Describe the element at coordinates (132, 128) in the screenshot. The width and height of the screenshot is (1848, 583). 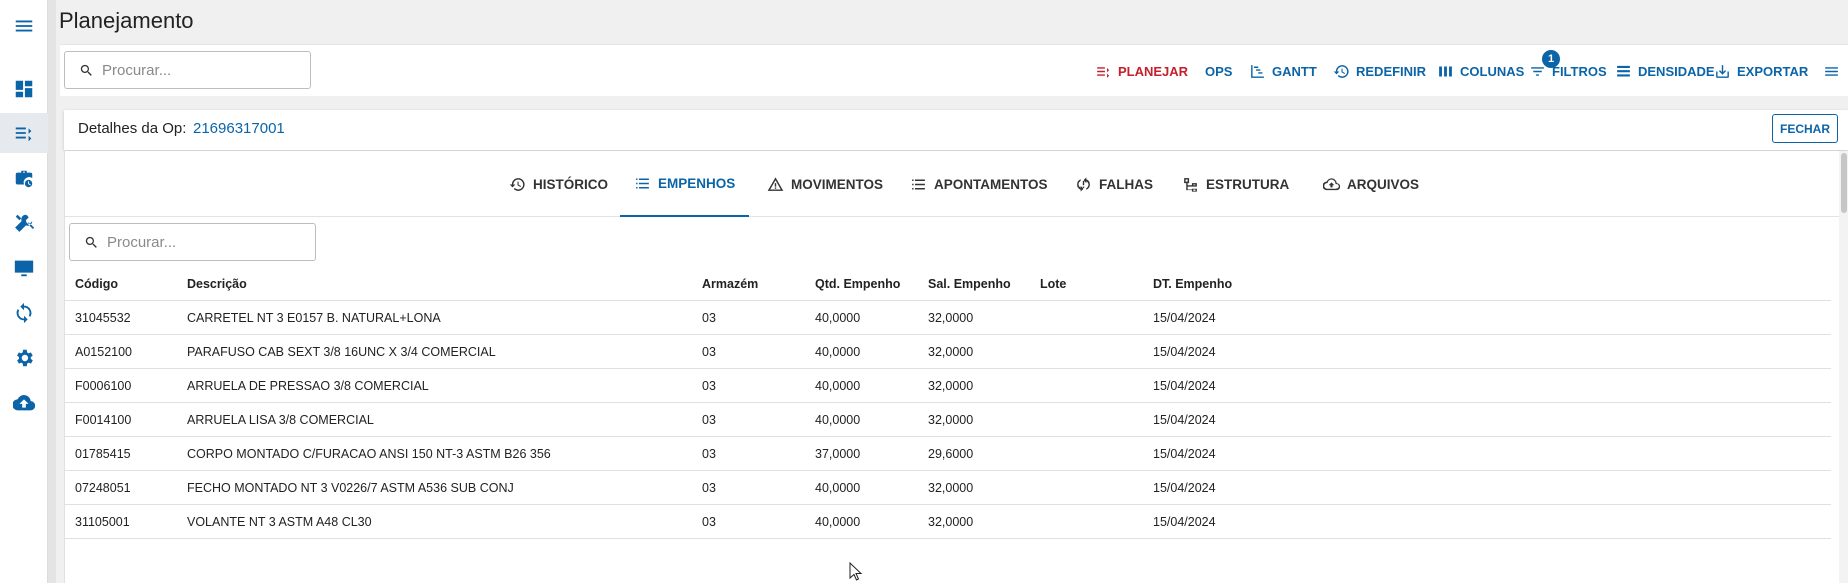
I see `op-details-label: Detalhes da Op:` at that location.